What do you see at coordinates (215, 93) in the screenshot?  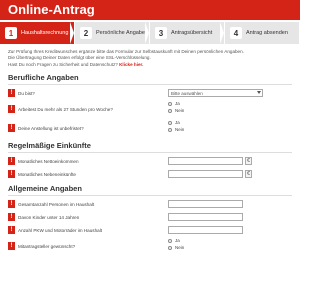 I see `job-select: Bitte auswählen` at bounding box center [215, 93].